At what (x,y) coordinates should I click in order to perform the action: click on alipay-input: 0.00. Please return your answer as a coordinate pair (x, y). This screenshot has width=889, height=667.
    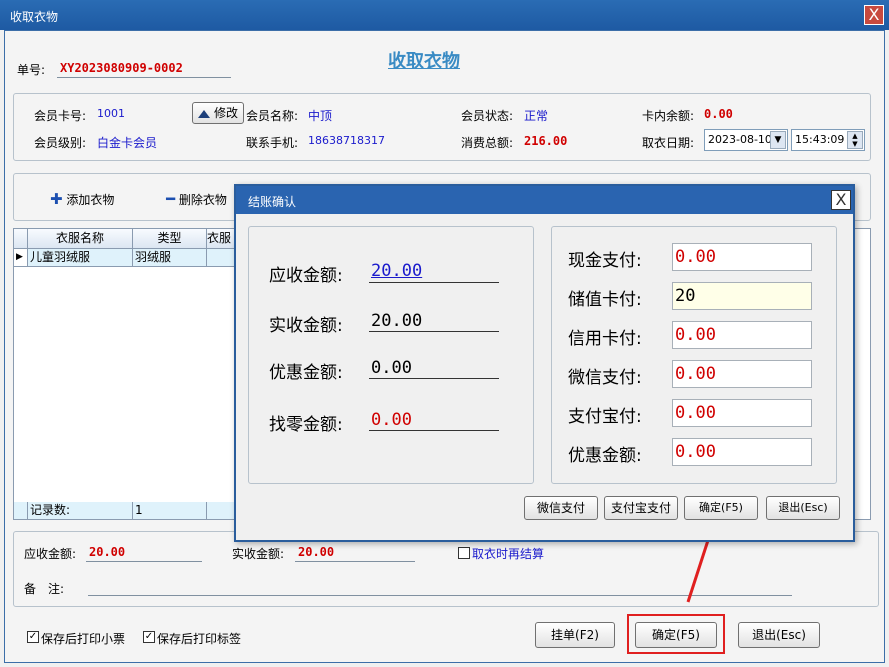
    Looking at the image, I should click on (742, 413).